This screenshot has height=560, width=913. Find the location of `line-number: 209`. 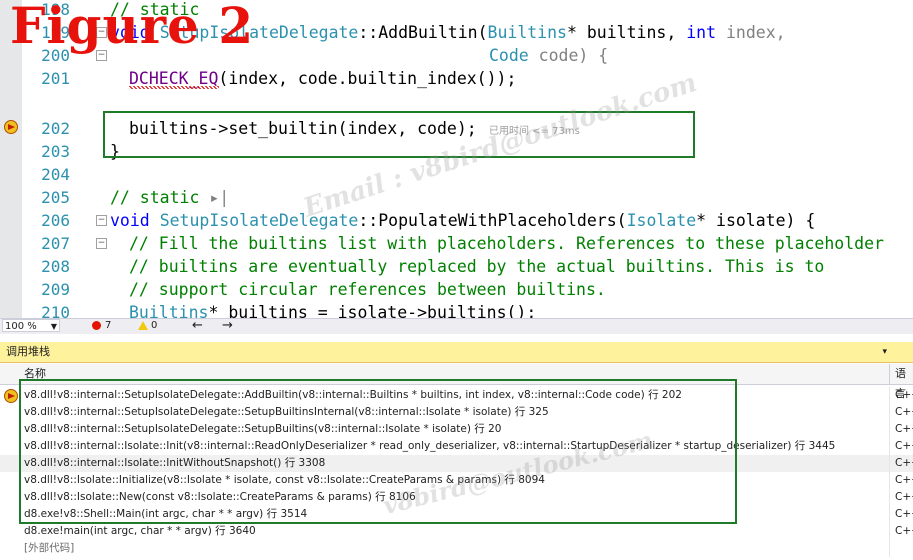

line-number: 209 is located at coordinates (55, 289).